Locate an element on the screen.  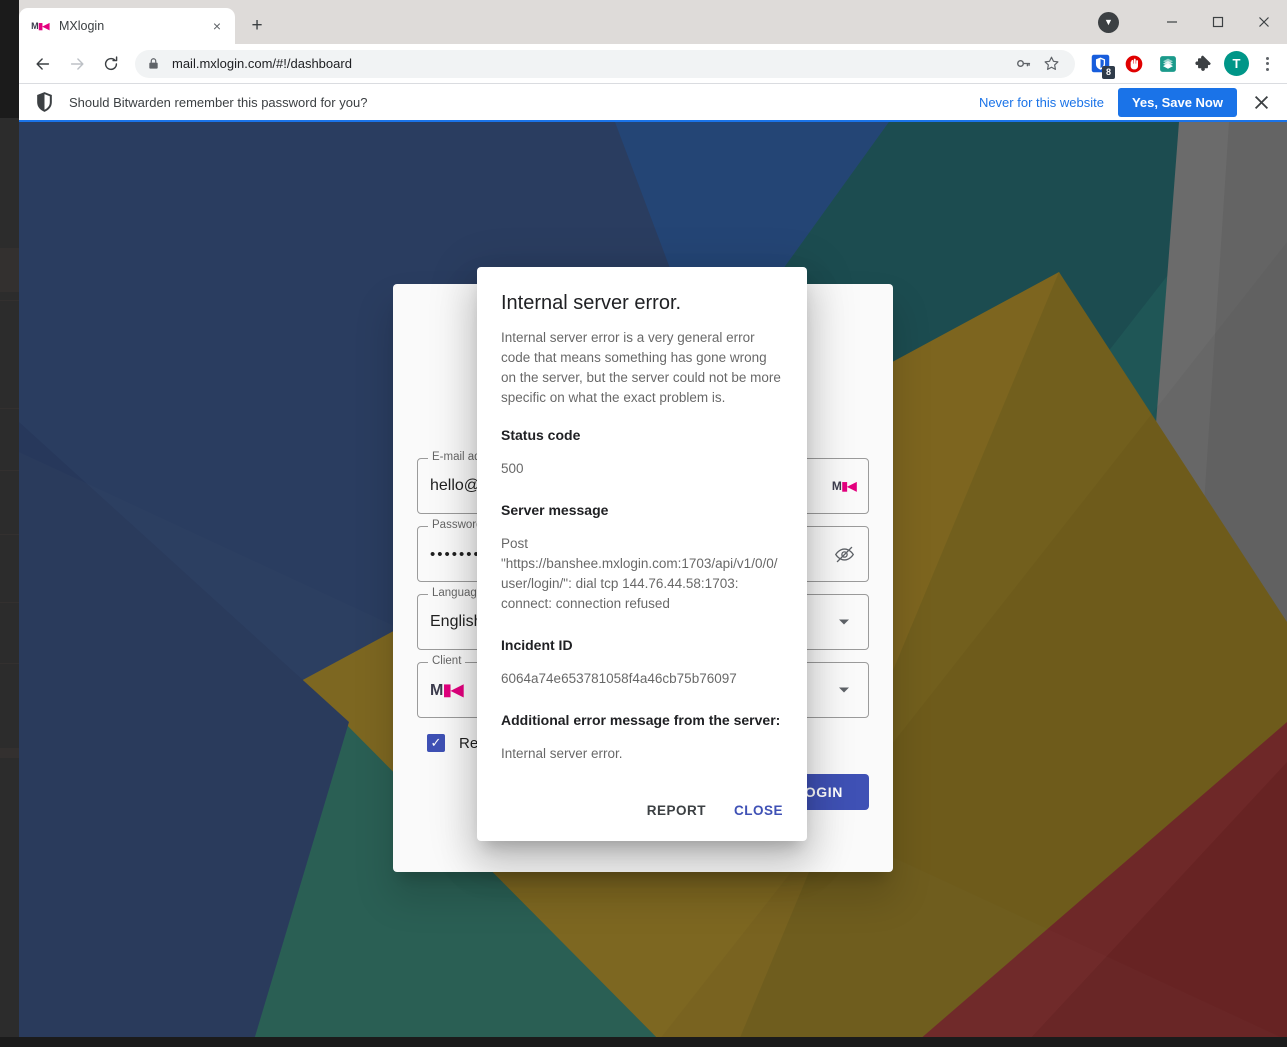
evernote-extension-icon is located at coordinates (1168, 64).